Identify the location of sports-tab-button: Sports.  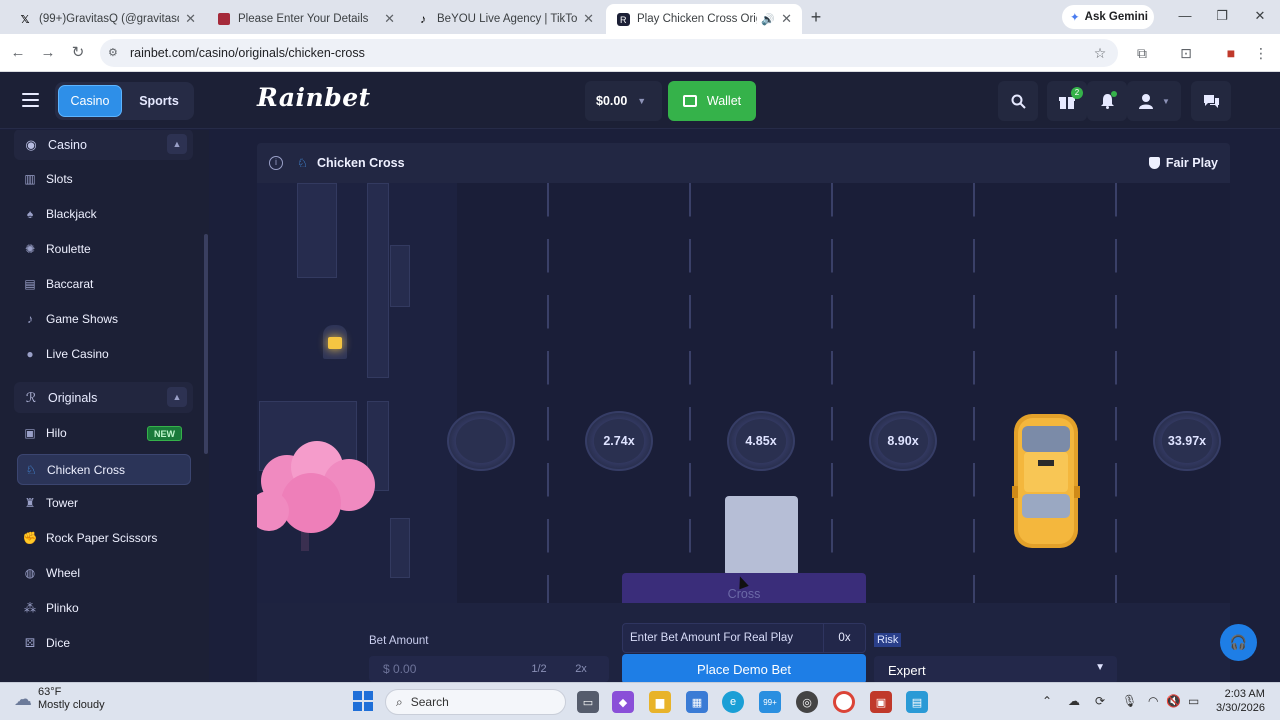
(159, 101).